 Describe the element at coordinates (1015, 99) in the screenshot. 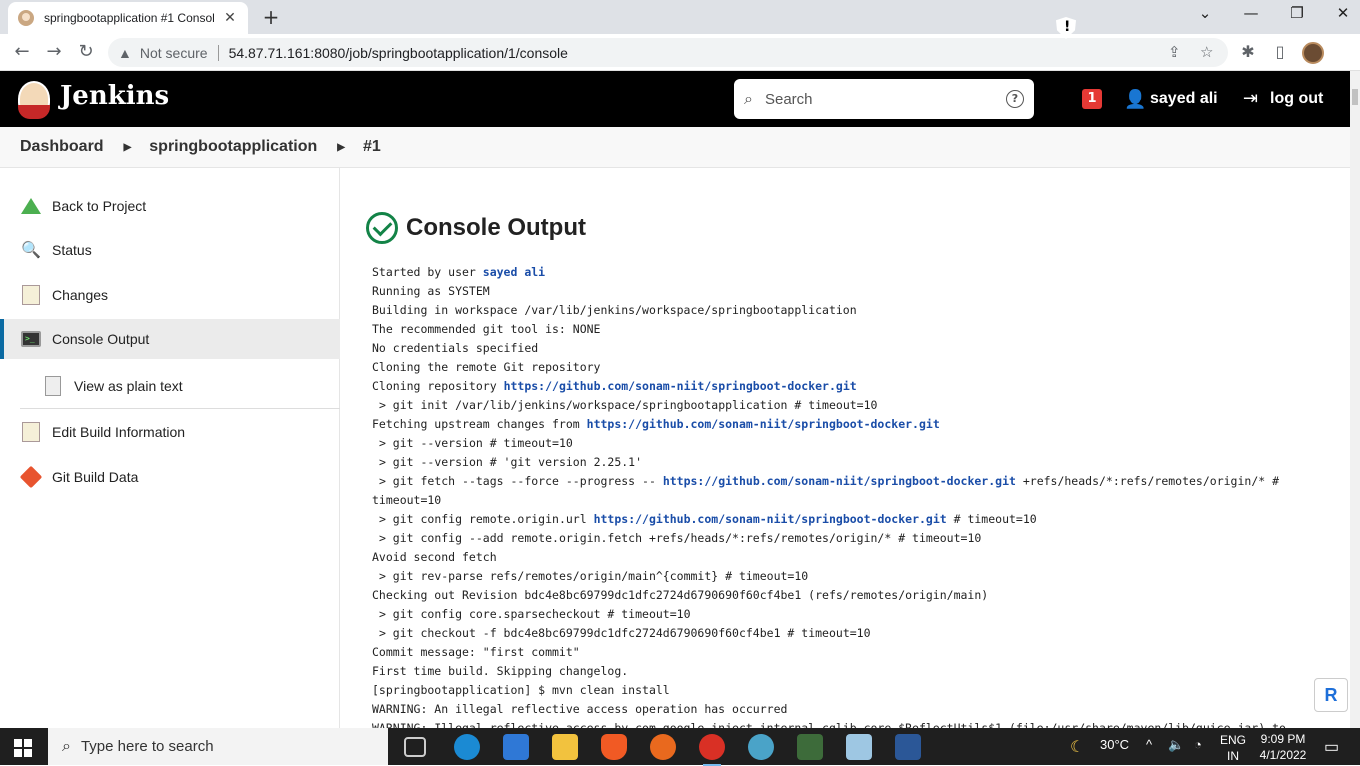

I see `help-icon: ?` at that location.